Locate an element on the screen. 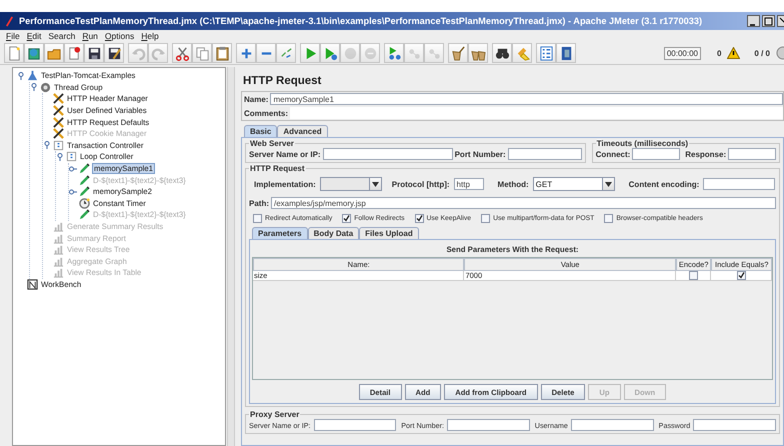  menu-item: Options is located at coordinates (119, 36).